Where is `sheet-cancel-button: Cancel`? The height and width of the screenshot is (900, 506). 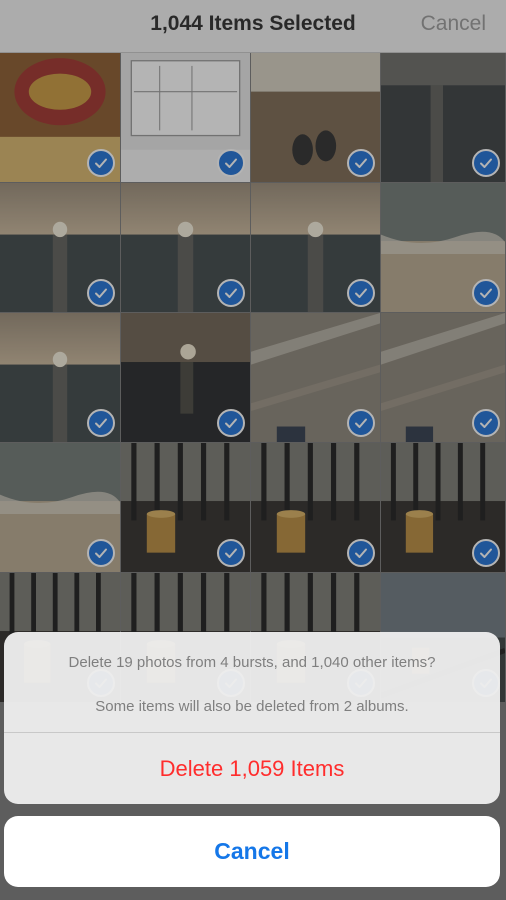
sheet-cancel-button: Cancel is located at coordinates (252, 851).